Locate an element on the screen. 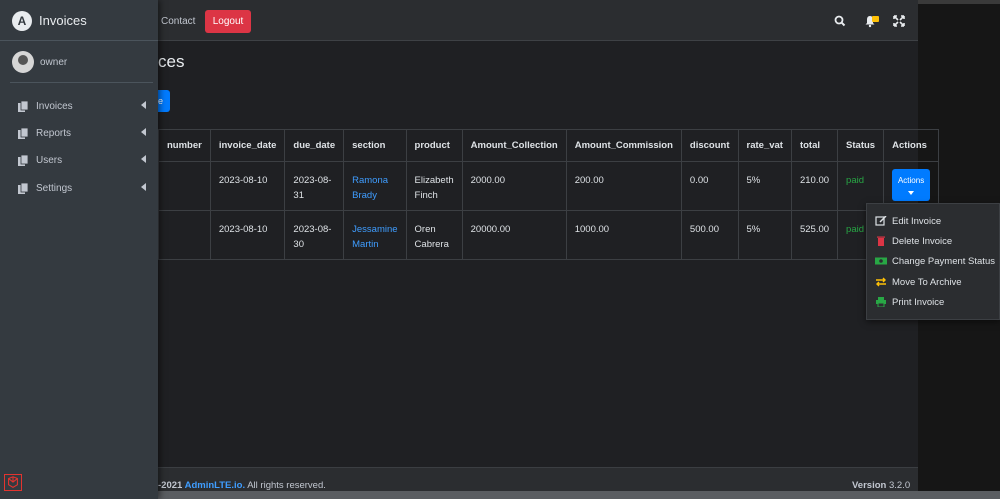 This screenshot has height=499, width=1000. sidebar-item-invoices: Invoices is located at coordinates (82, 106).